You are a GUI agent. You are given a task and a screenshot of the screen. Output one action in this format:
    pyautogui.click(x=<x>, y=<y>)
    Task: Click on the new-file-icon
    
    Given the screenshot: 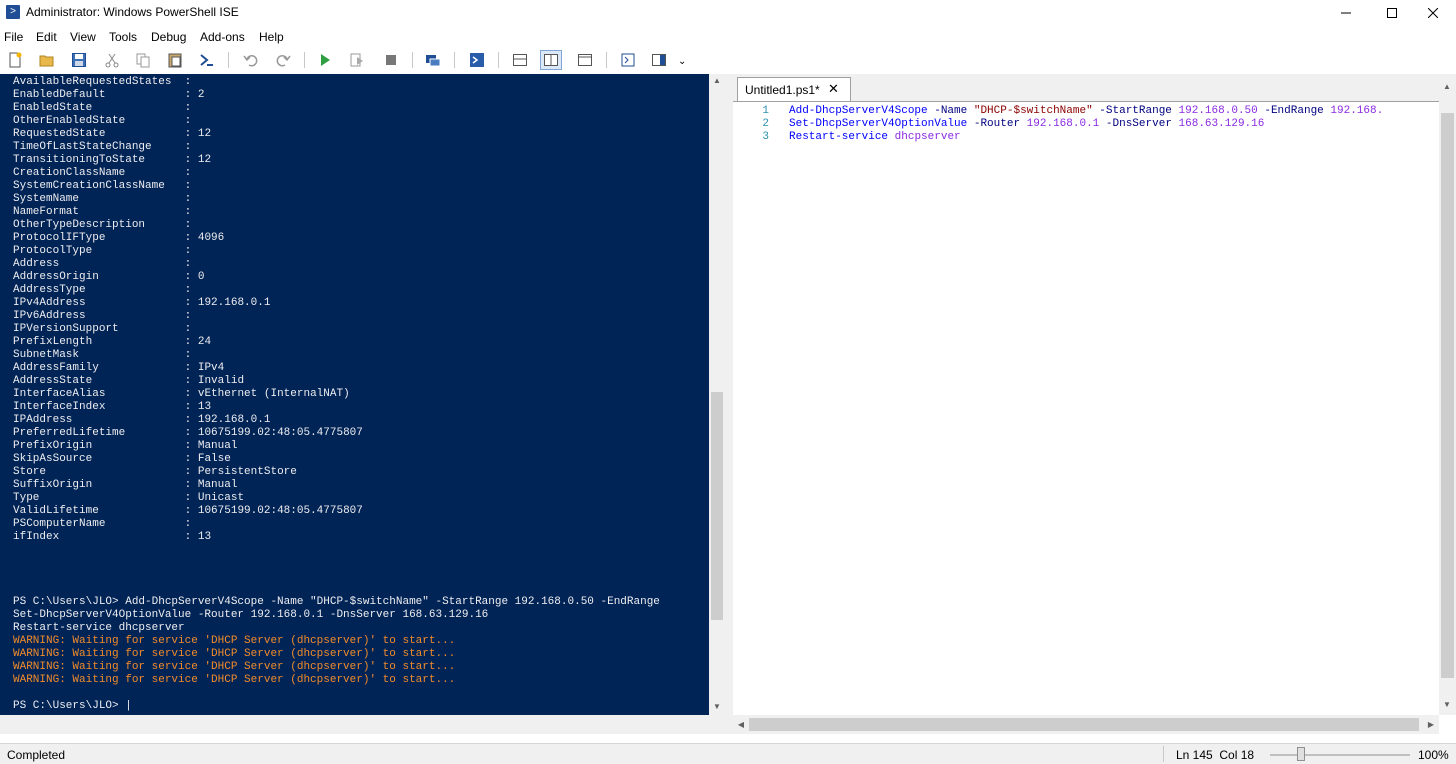 What is the action you would take?
    pyautogui.click(x=15, y=60)
    